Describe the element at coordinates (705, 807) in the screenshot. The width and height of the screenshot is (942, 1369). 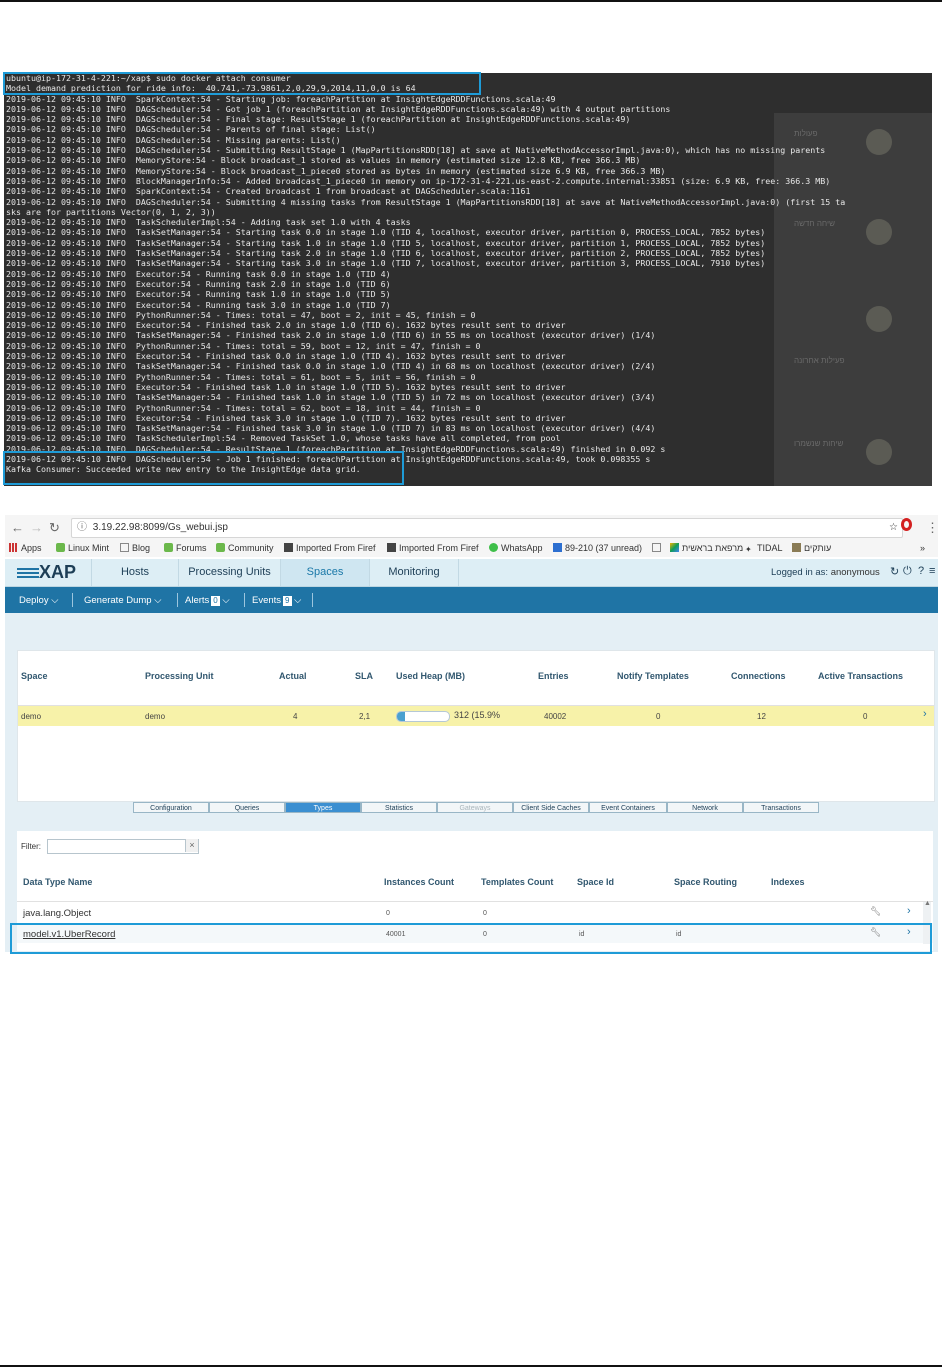
I see `tab-network: Network` at that location.